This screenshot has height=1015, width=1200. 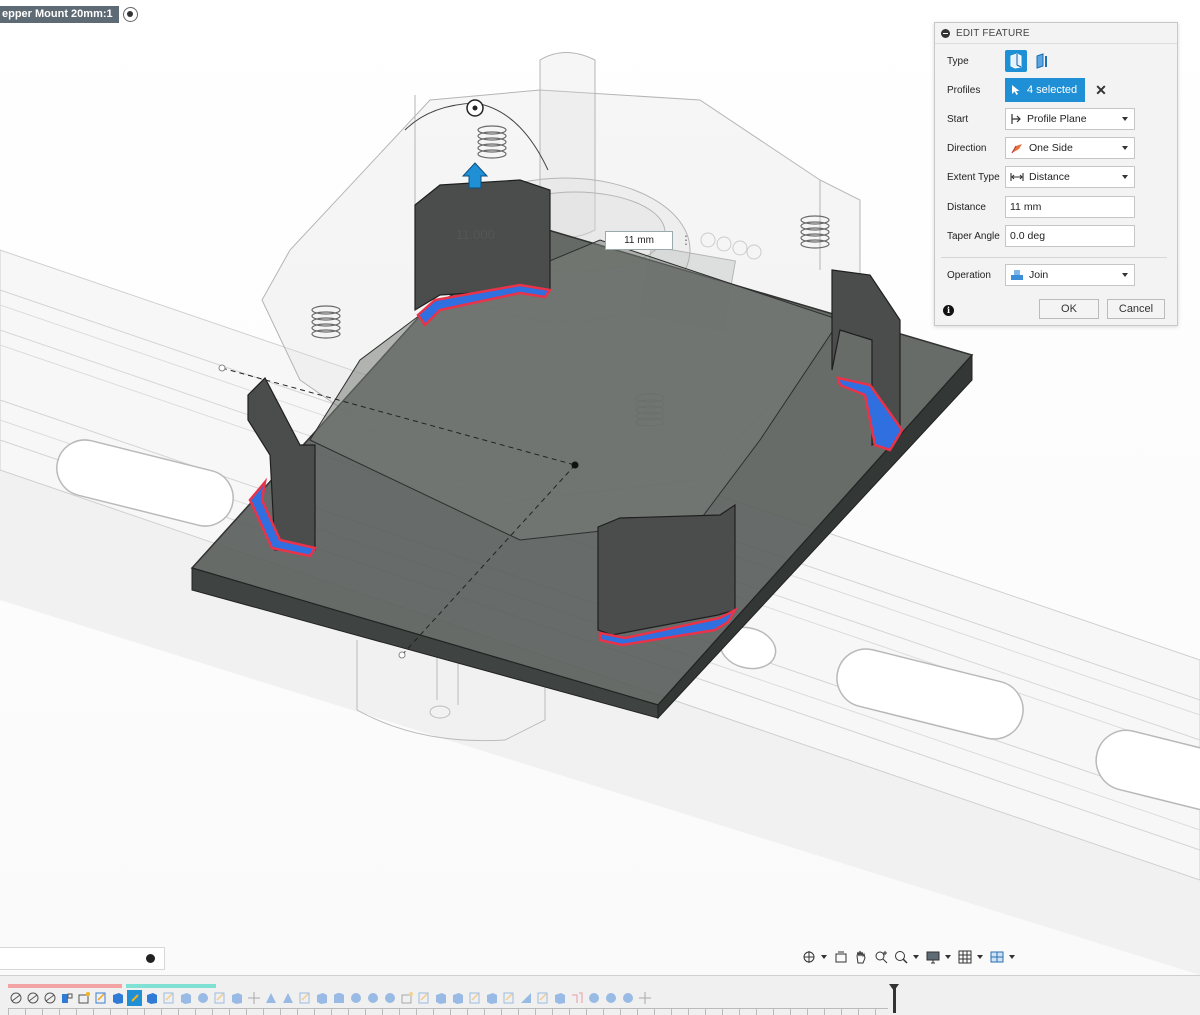 What do you see at coordinates (1056, 61) in the screenshot?
I see `row-type: Type` at bounding box center [1056, 61].